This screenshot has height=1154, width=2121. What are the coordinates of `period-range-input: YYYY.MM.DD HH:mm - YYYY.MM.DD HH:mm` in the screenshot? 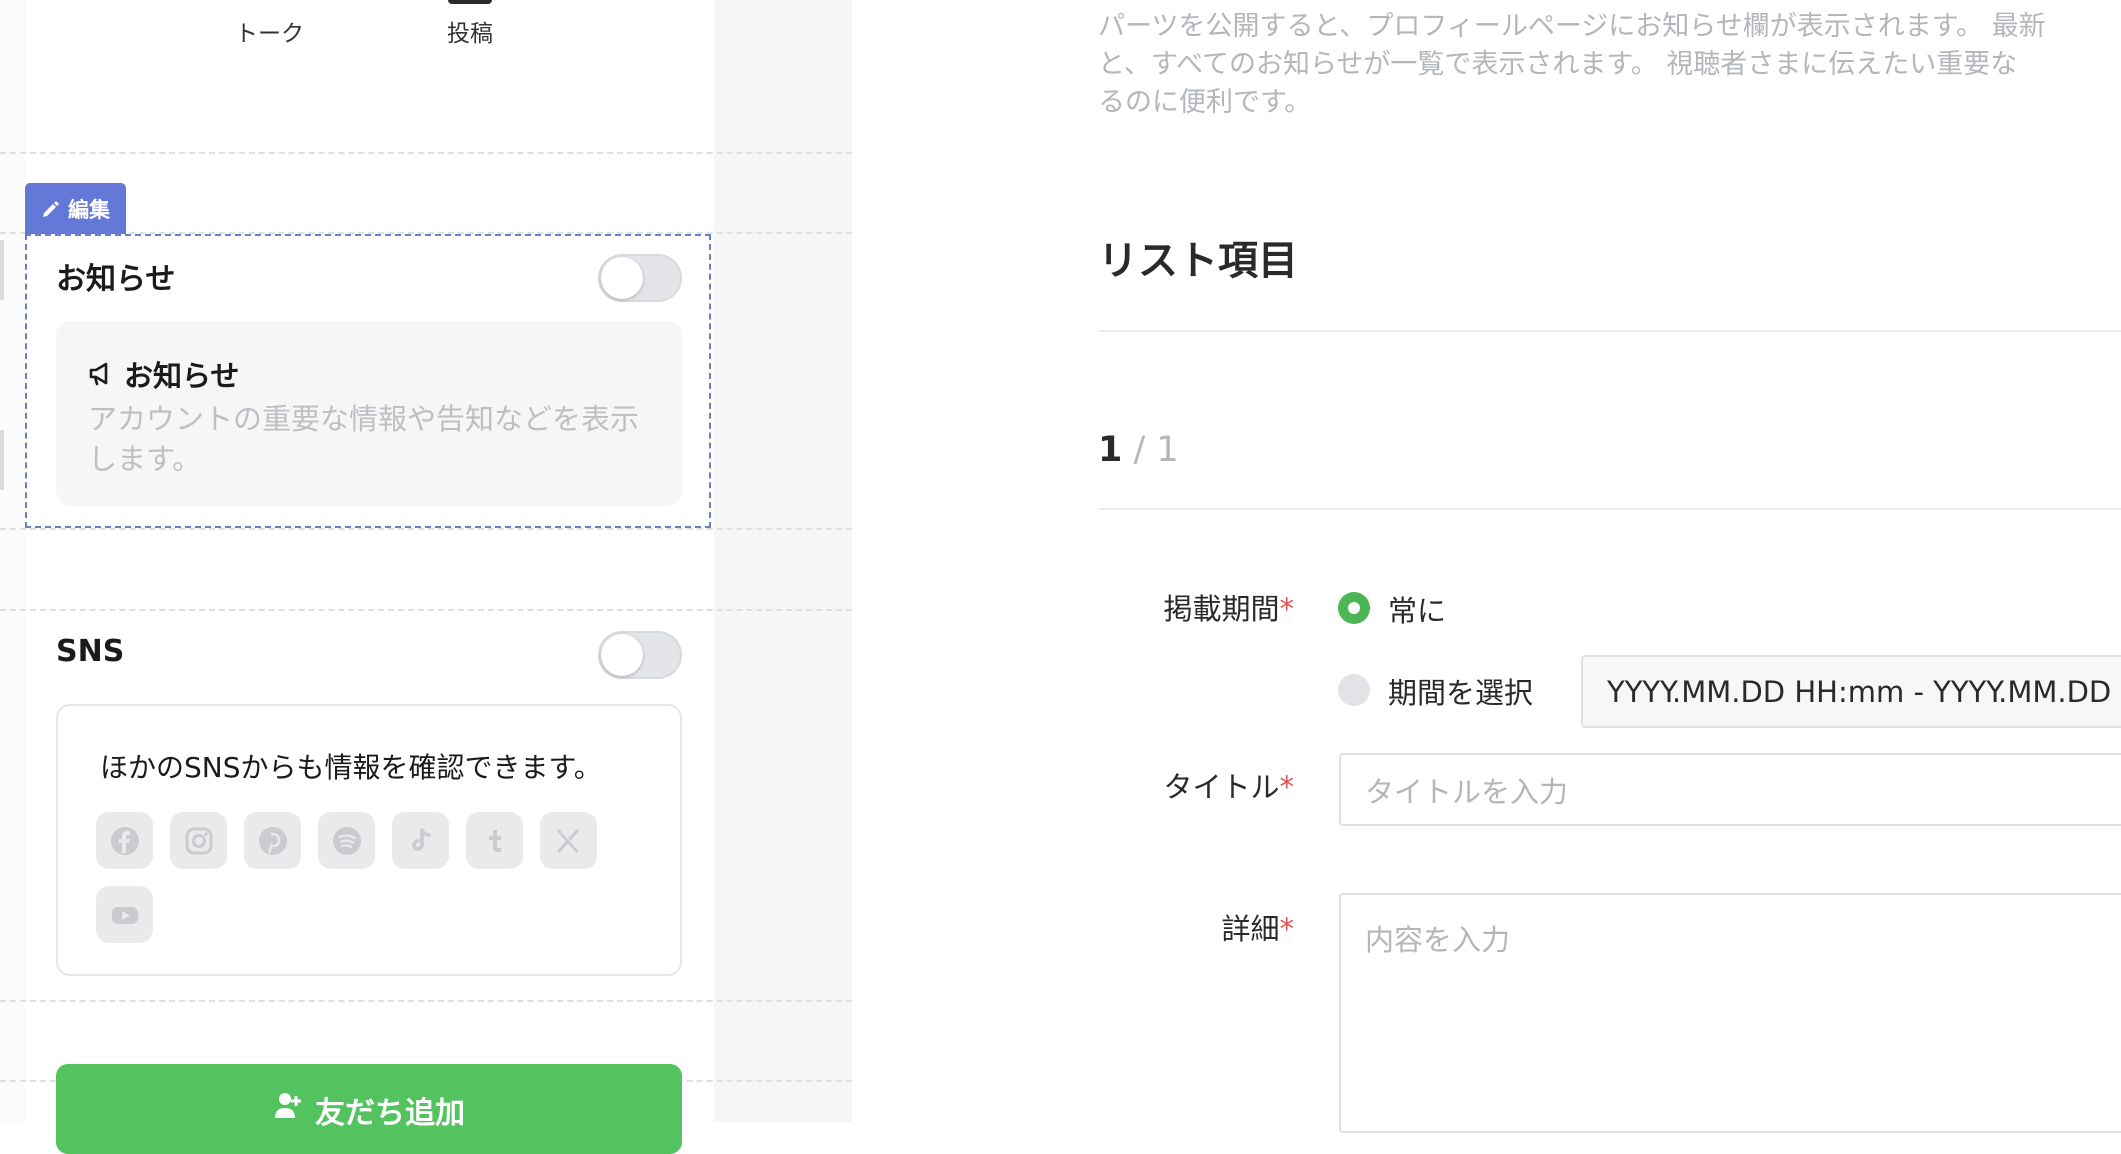 It's located at (1851, 691).